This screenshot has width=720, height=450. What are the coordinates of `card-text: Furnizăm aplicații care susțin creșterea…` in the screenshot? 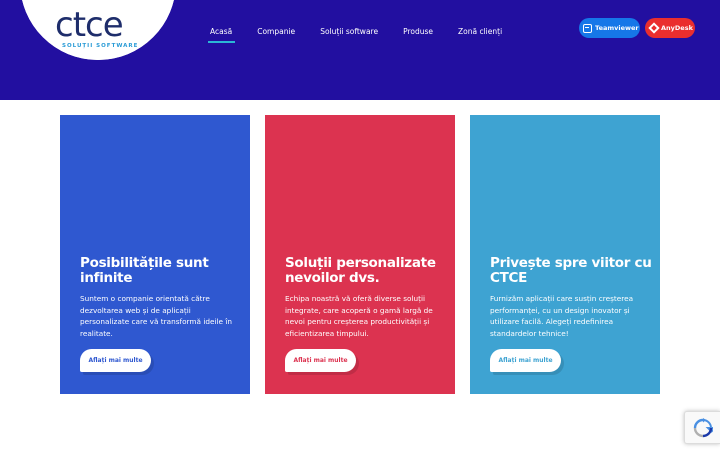 It's located at (562, 316).